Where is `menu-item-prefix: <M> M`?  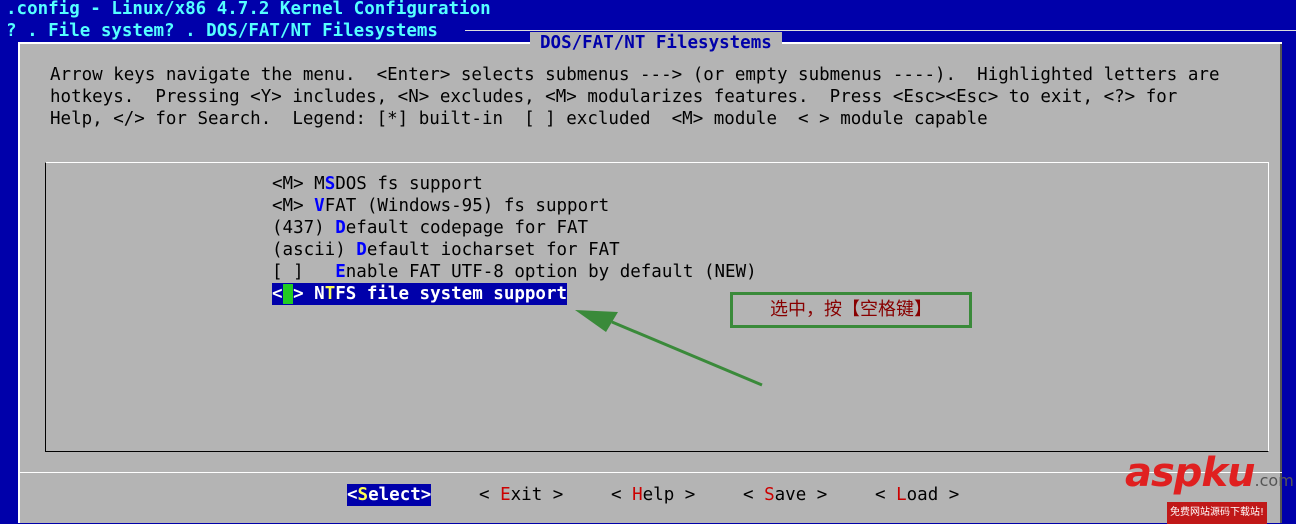
menu-item-prefix: <M> M is located at coordinates (298, 184).